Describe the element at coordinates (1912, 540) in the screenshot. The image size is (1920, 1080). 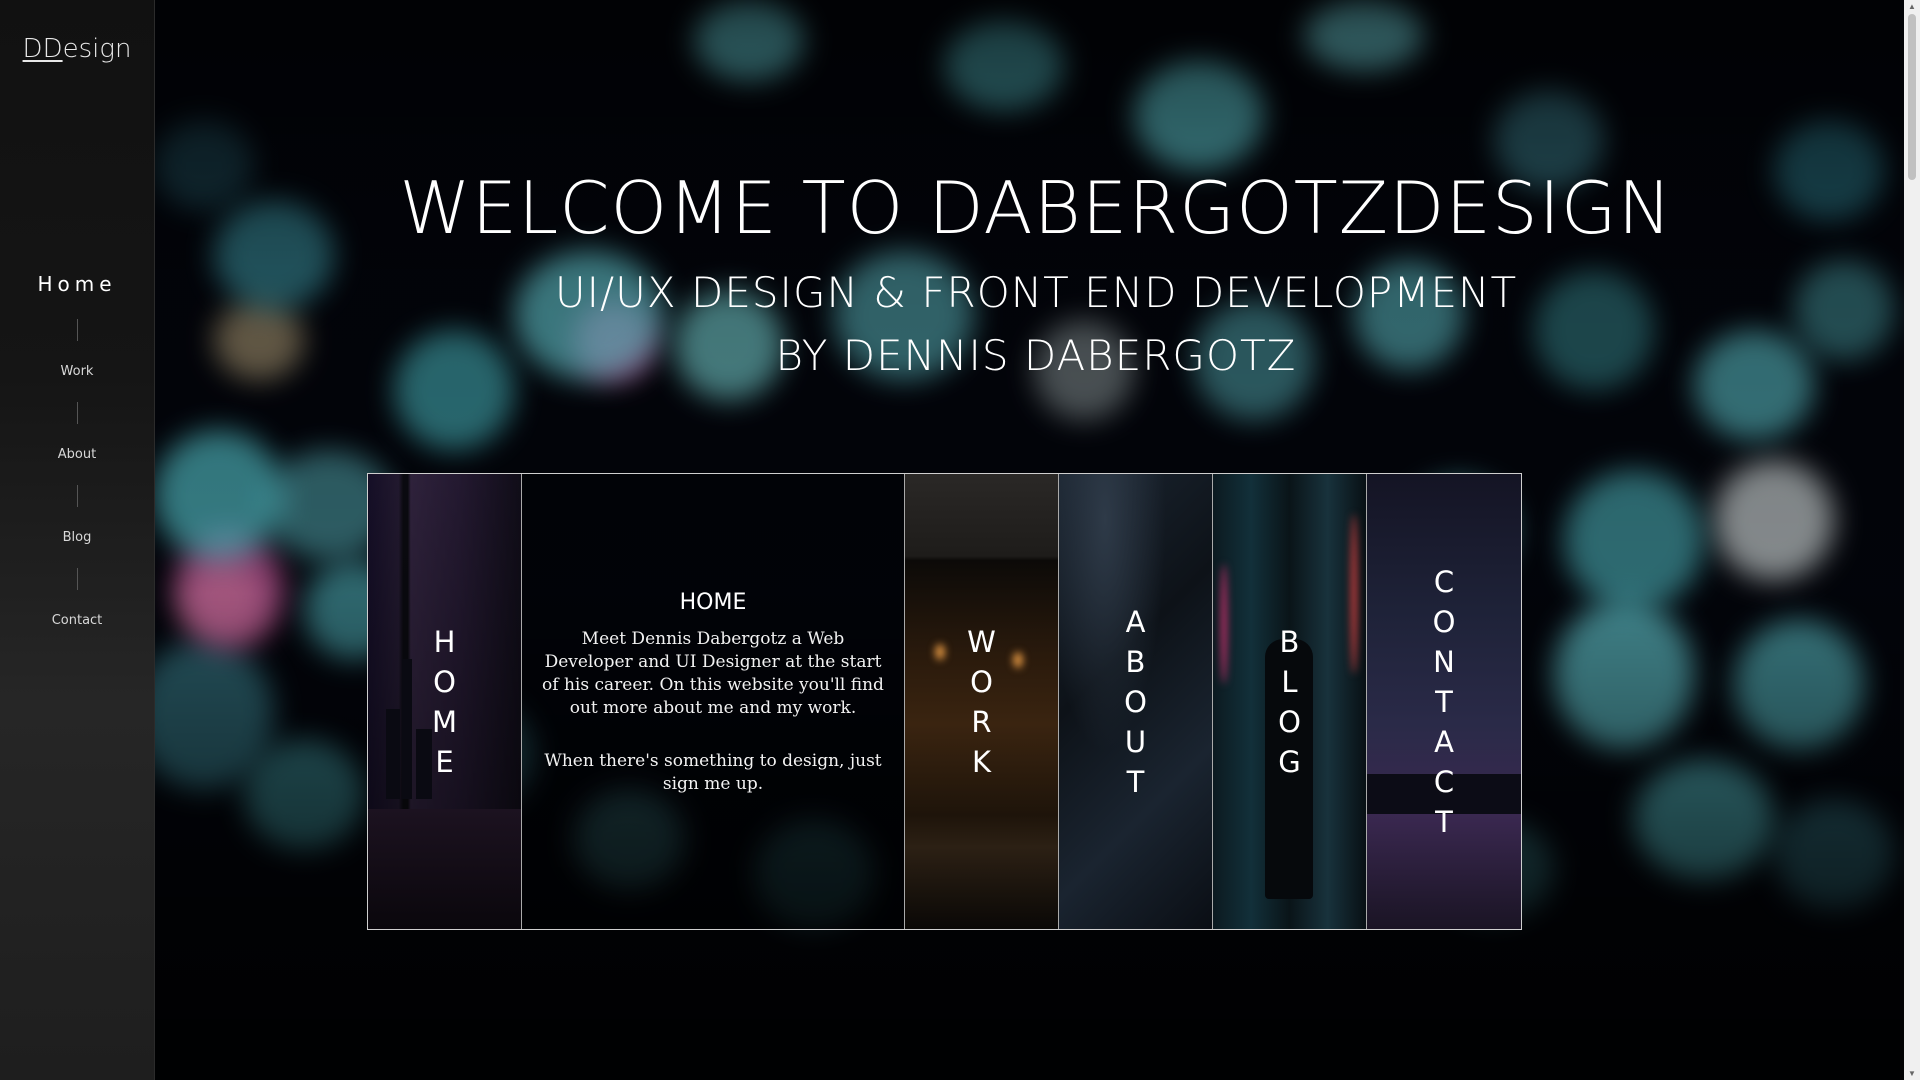
I see `page-scrollbar: ▲ ▼` at that location.